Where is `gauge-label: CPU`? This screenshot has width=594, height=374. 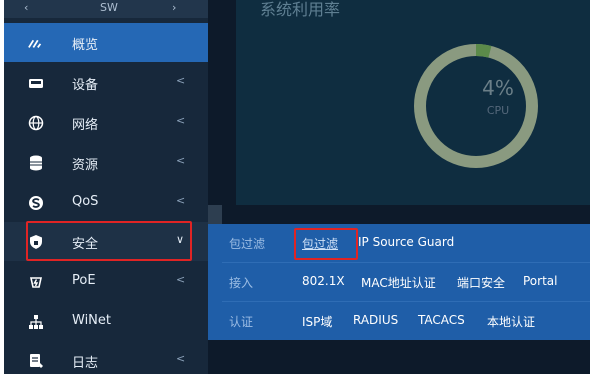 gauge-label: CPU is located at coordinates (498, 110).